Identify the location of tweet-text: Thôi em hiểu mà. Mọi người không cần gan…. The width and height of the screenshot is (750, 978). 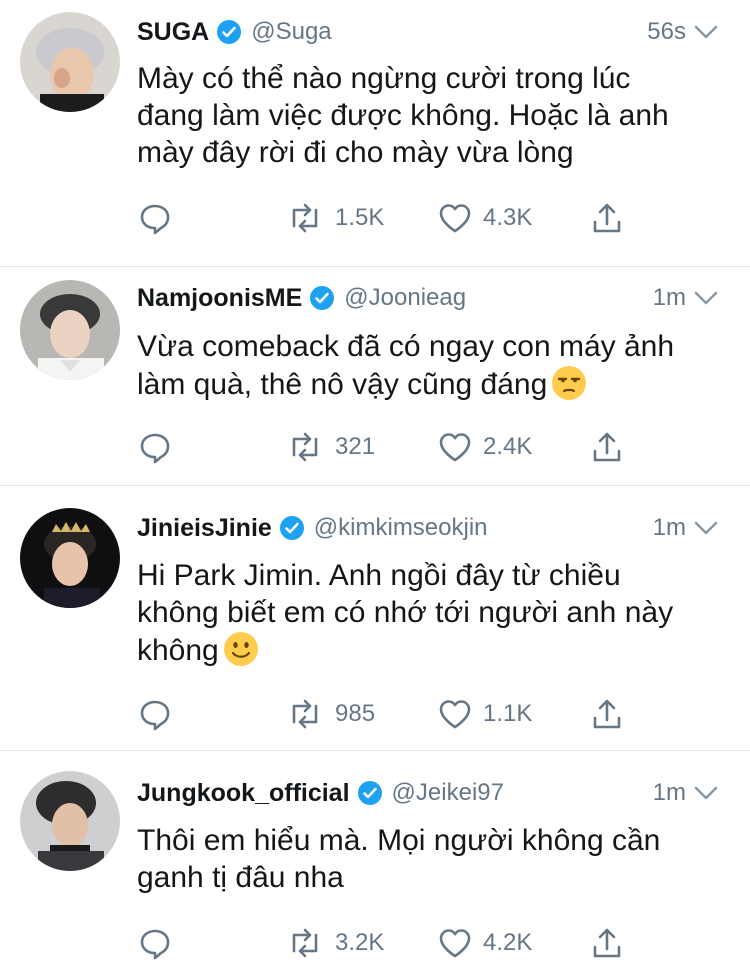
(432, 859).